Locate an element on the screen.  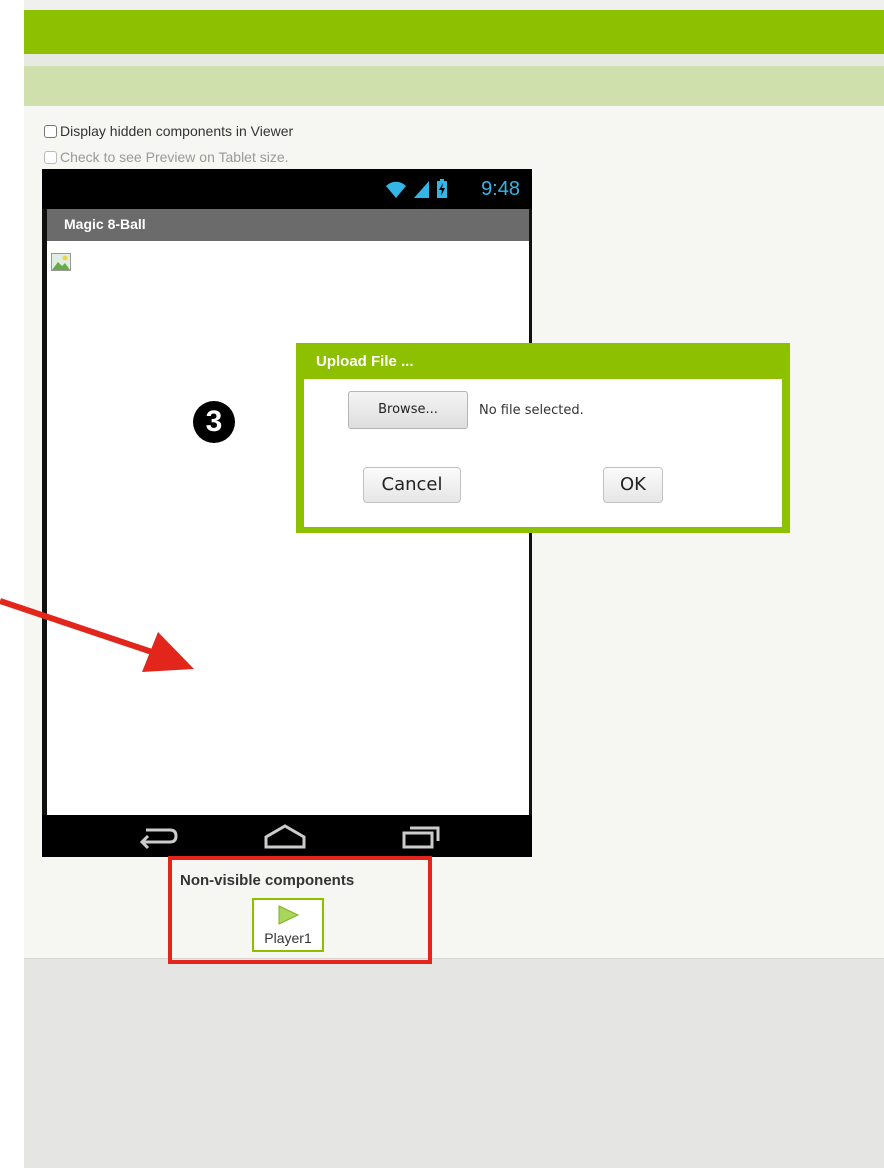
header-separator is located at coordinates (454, 60).